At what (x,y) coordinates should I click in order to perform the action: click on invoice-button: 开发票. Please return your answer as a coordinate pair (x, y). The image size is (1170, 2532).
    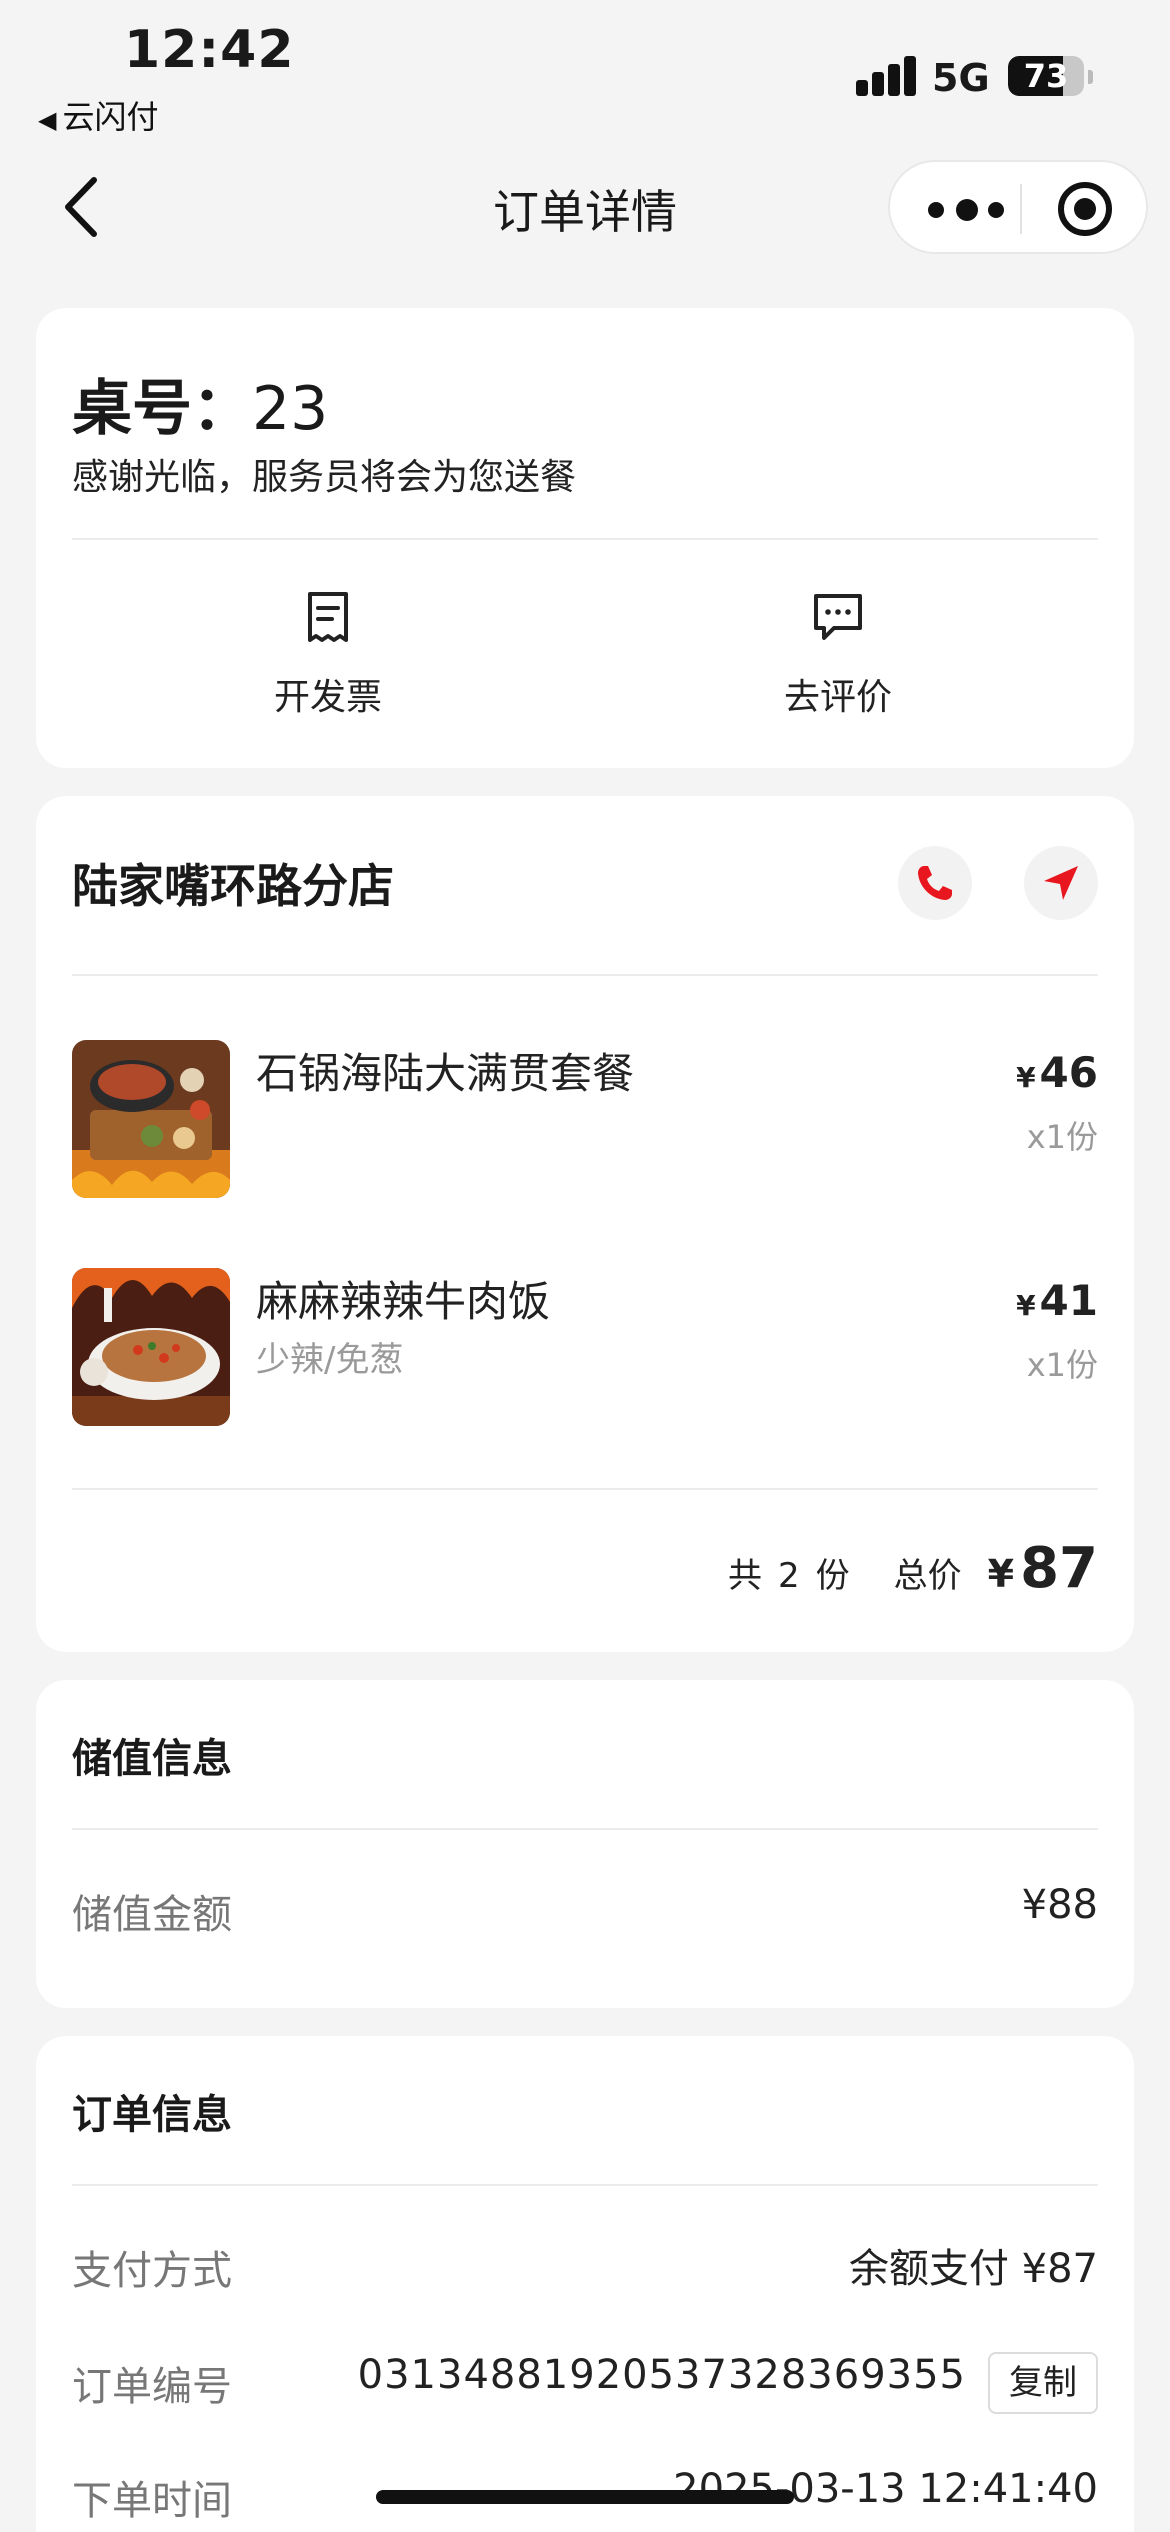
    Looking at the image, I should click on (328, 655).